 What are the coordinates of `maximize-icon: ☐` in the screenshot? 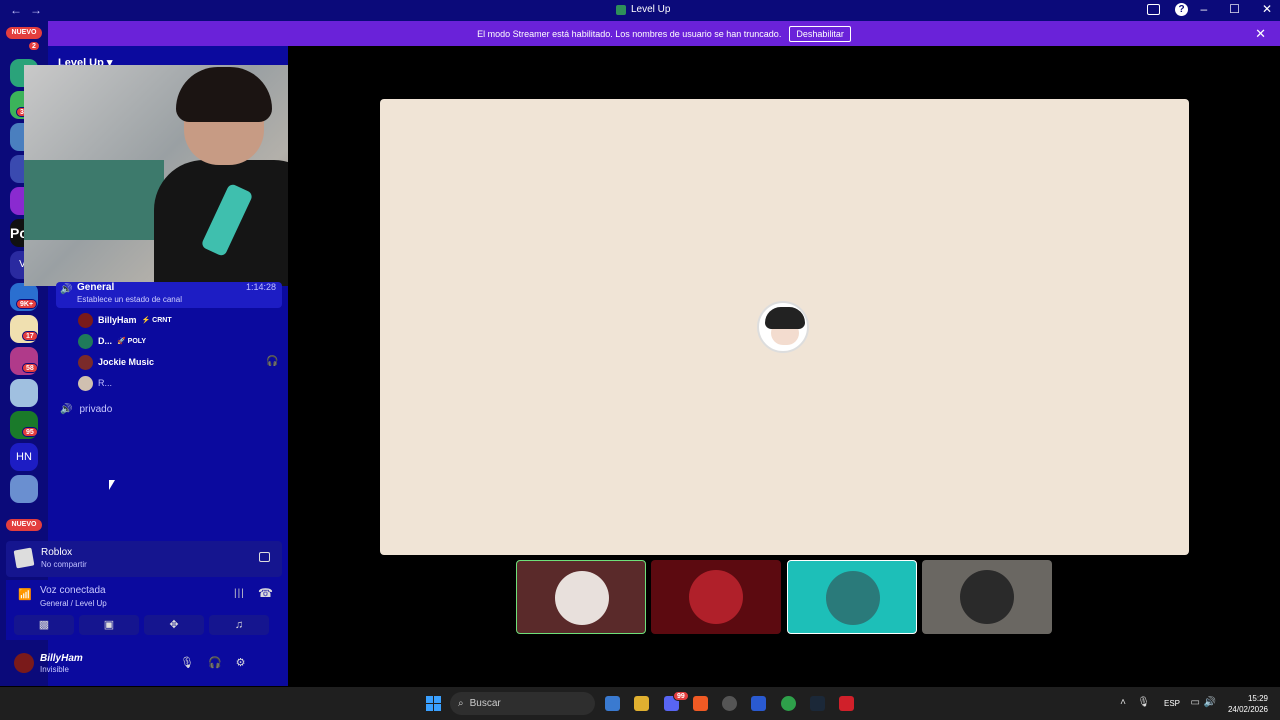 It's located at (1234, 9).